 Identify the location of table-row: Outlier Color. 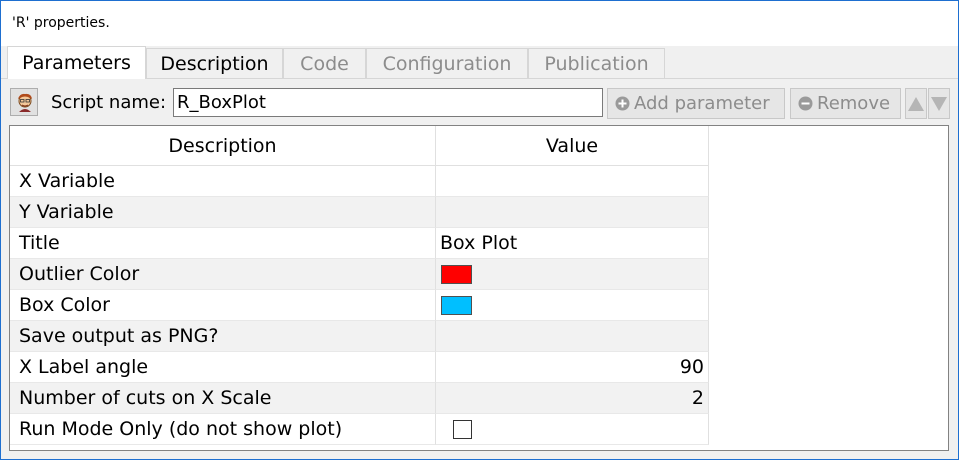
(359, 274).